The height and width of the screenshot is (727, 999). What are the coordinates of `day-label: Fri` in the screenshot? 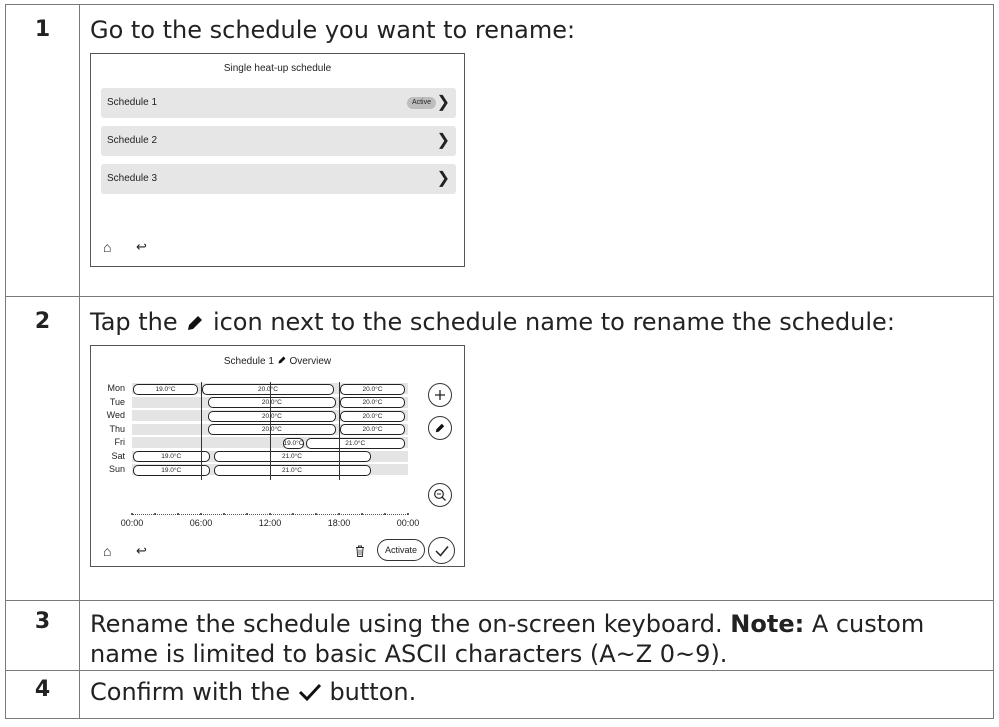 It's located at (120, 442).